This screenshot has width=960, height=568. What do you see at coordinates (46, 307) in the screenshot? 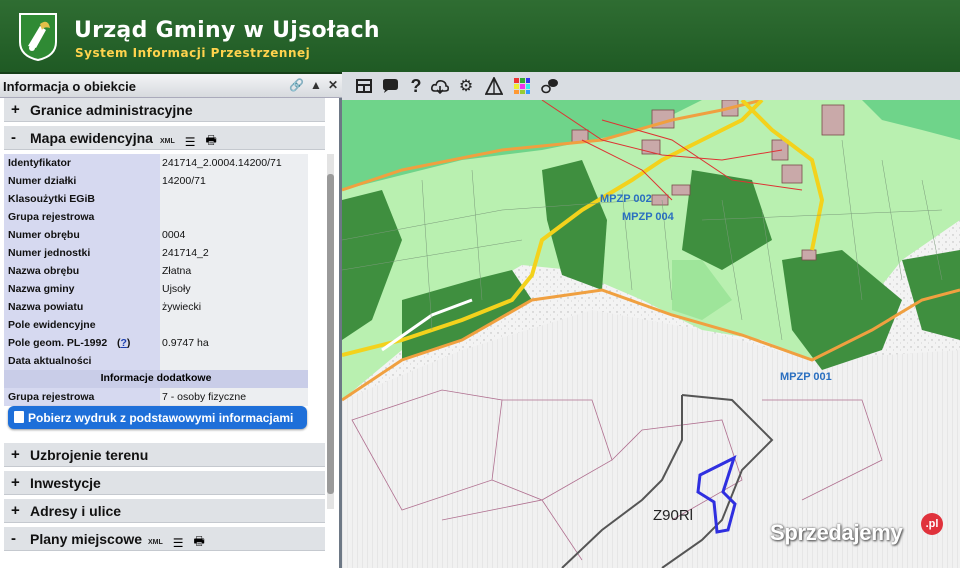
I see `attribute-key: Nazwa powiatu` at bounding box center [46, 307].